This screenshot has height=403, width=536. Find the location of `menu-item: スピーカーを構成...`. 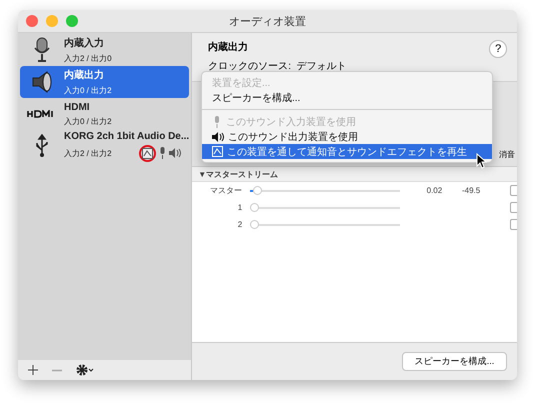

menu-item: スピーカーを構成... is located at coordinates (347, 97).